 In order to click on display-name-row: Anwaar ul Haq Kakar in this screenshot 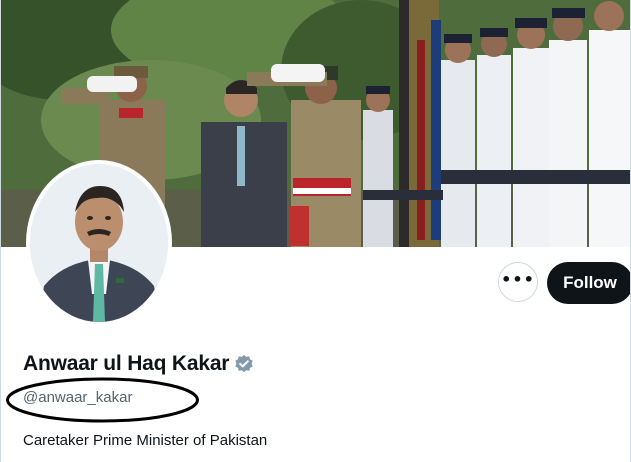, I will do `click(138, 364)`.